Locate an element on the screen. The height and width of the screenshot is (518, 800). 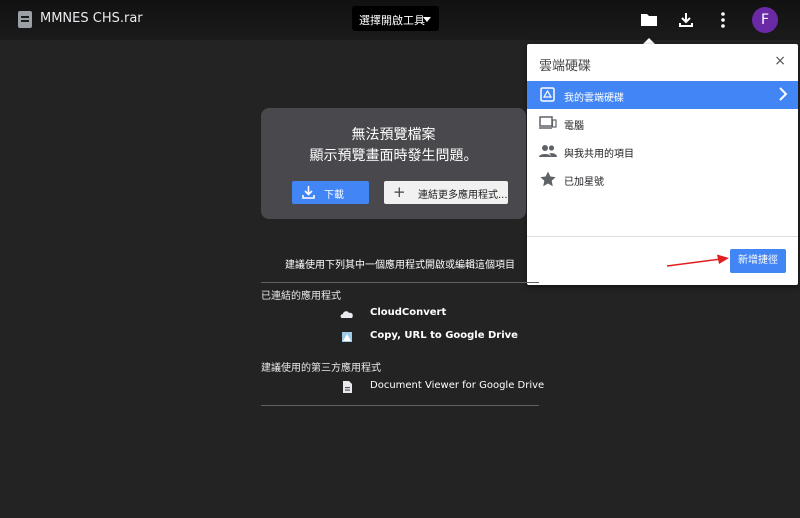
close-icon: × is located at coordinates (780, 61).